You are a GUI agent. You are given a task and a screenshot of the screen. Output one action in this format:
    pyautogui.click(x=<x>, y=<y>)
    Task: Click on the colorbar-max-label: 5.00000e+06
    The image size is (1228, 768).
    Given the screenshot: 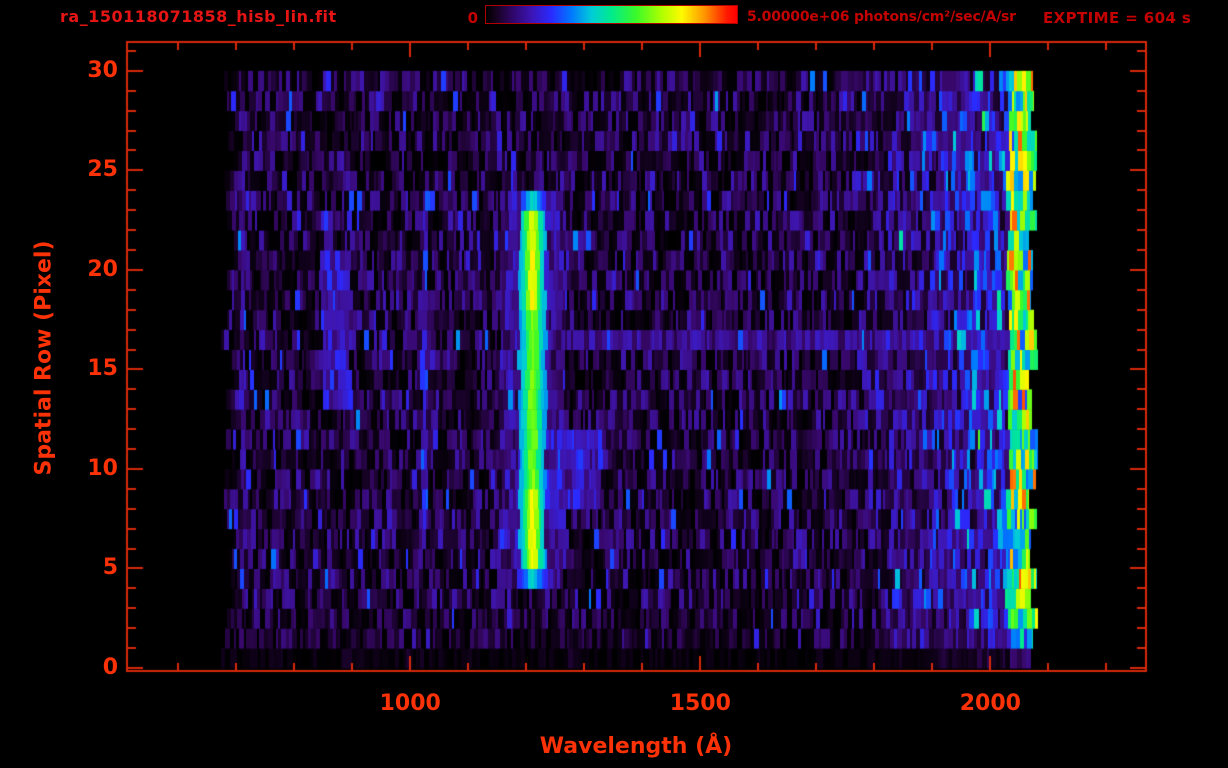 What is the action you would take?
    pyautogui.click(x=798, y=17)
    